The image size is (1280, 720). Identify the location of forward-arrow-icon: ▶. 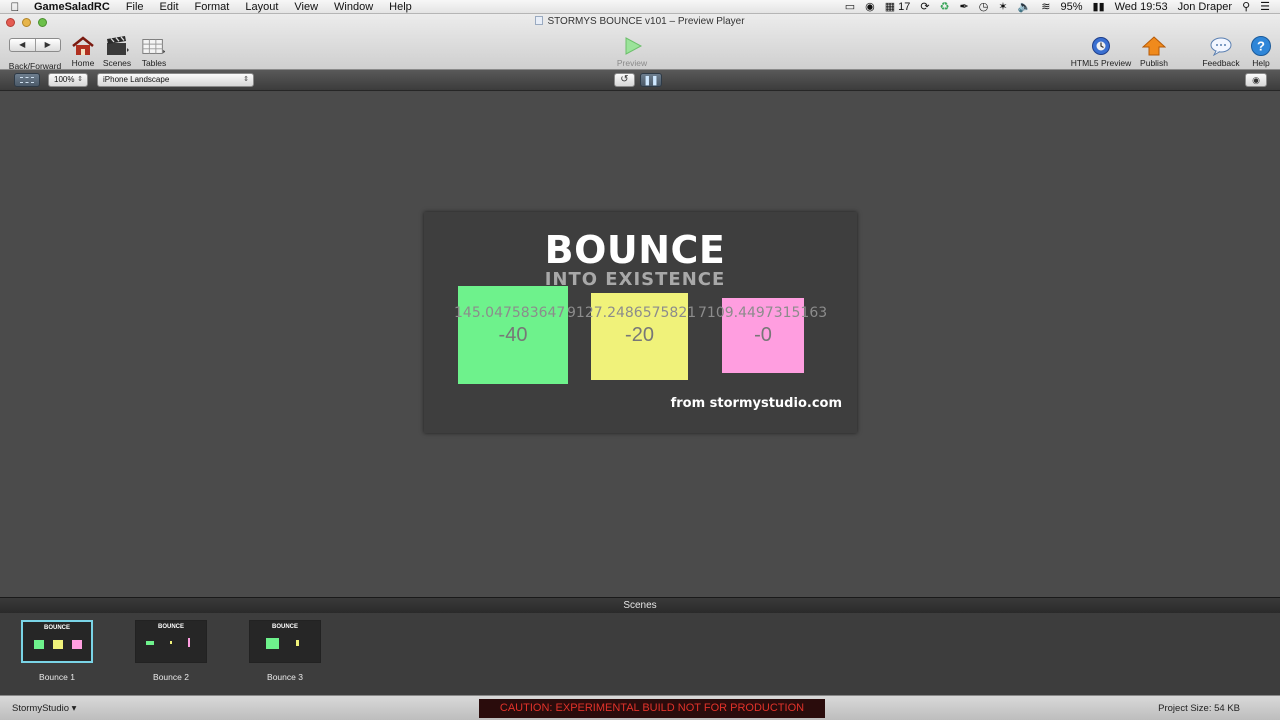
(47, 45).